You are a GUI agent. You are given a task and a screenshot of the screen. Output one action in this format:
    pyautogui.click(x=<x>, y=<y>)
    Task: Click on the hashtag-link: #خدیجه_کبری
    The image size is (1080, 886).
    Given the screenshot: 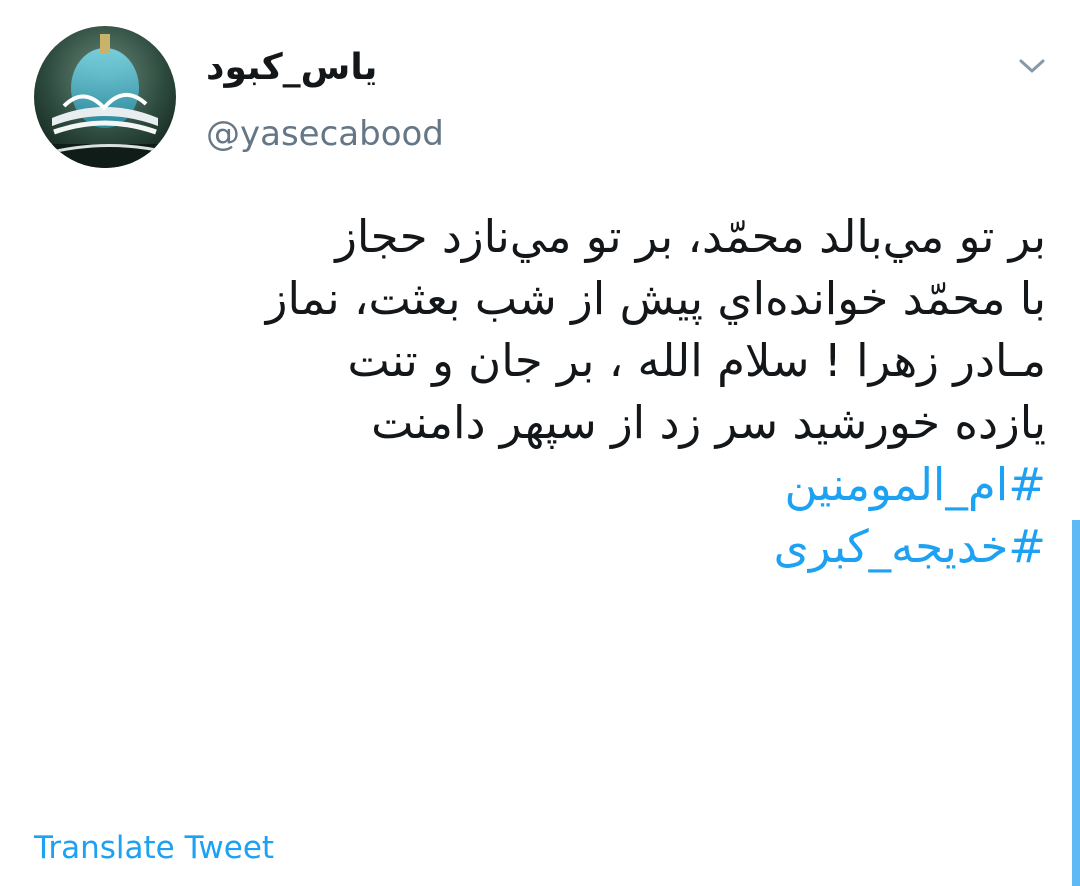 What is the action you would take?
    pyautogui.click(x=546, y=547)
    